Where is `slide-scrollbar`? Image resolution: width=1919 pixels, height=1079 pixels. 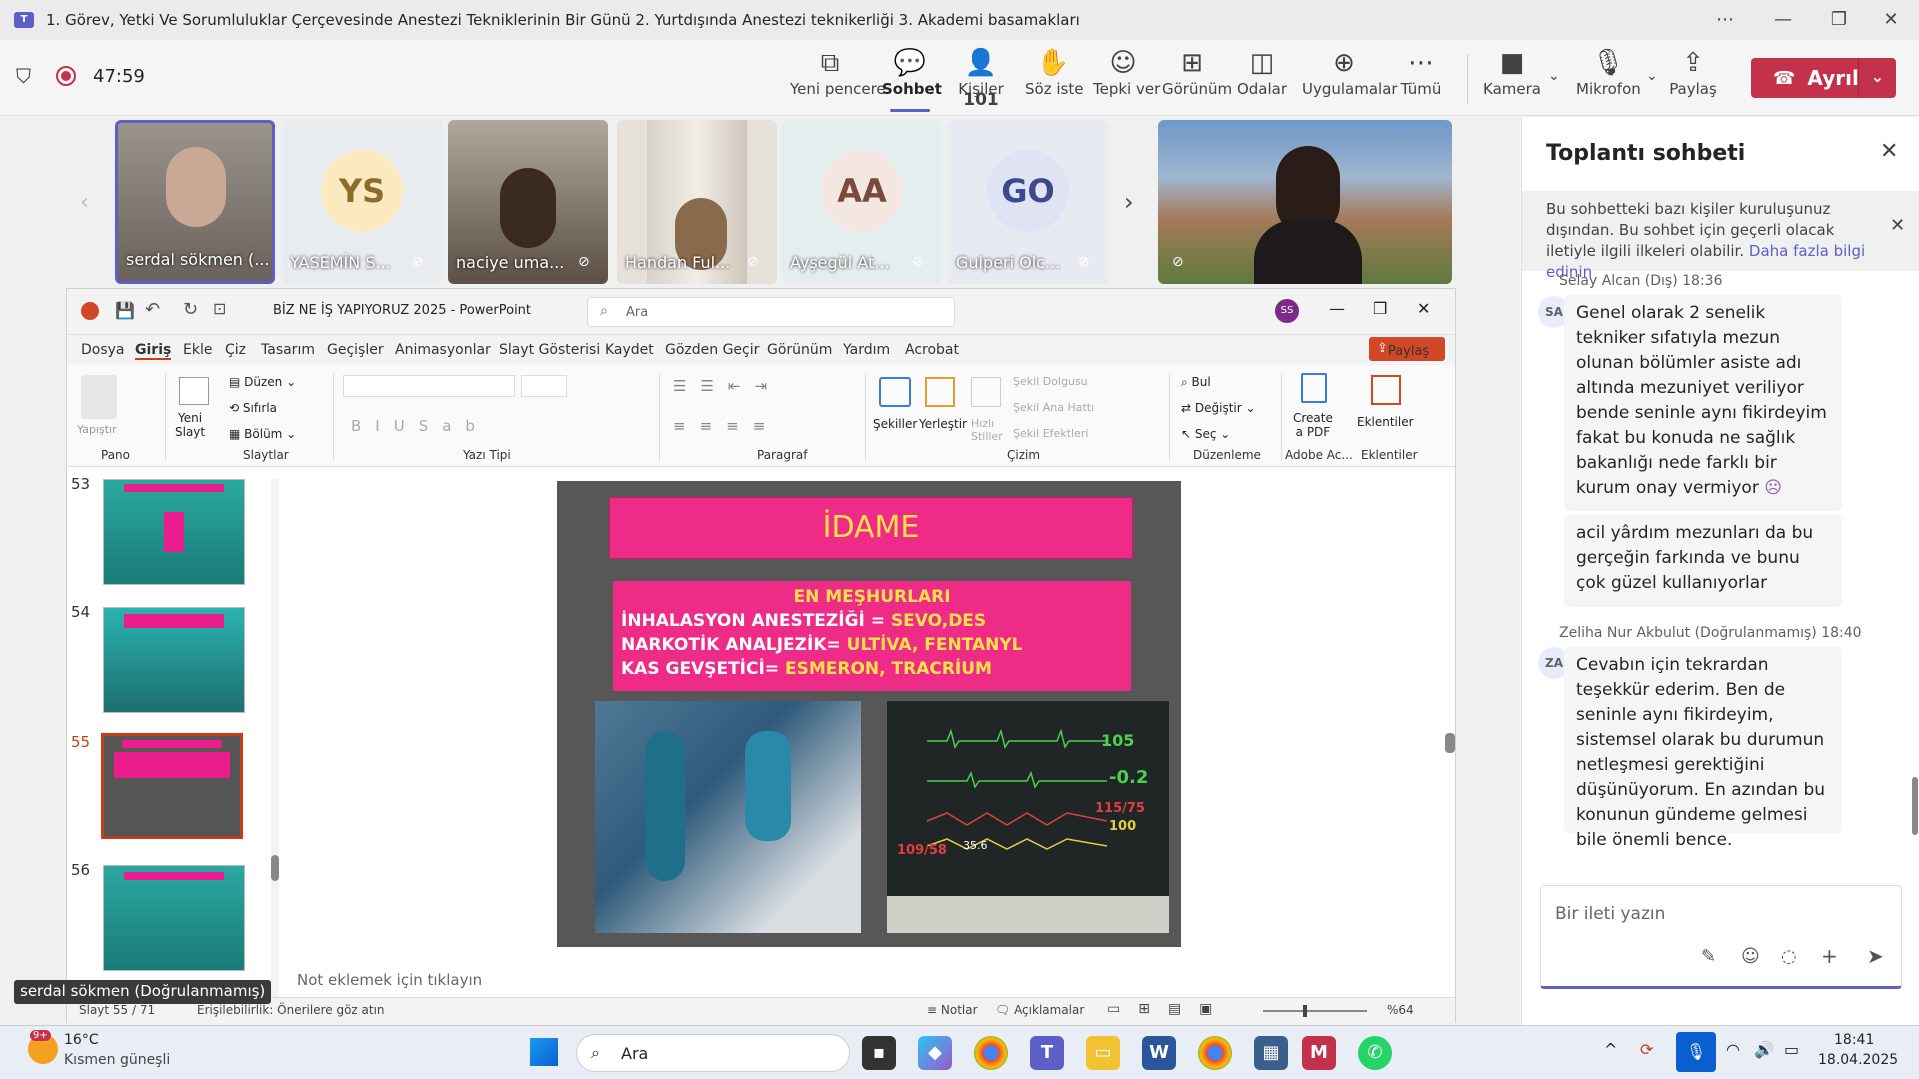 slide-scrollbar is located at coordinates (1450, 710).